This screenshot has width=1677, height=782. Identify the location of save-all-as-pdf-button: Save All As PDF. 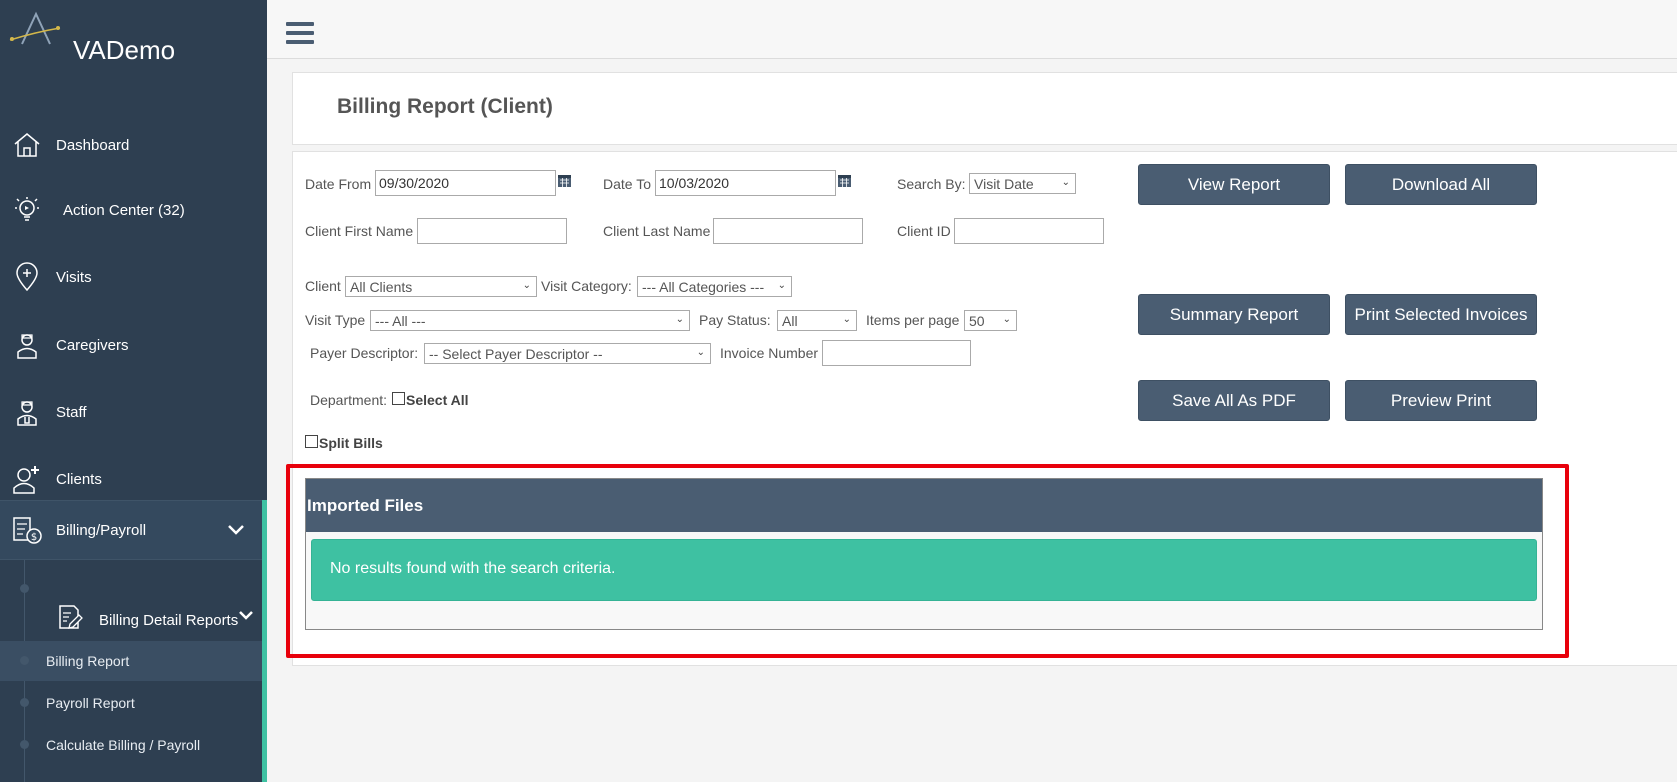
(1234, 400).